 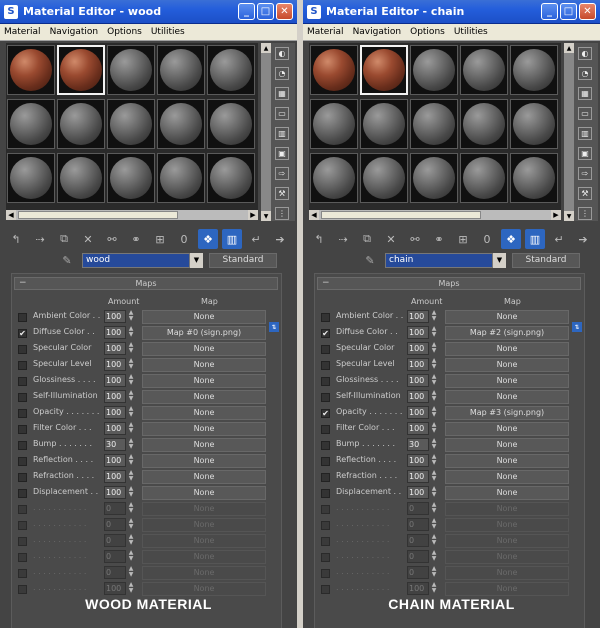 What do you see at coordinates (585, 113) in the screenshot?
I see `sample-uv-icon: ▭` at bounding box center [585, 113].